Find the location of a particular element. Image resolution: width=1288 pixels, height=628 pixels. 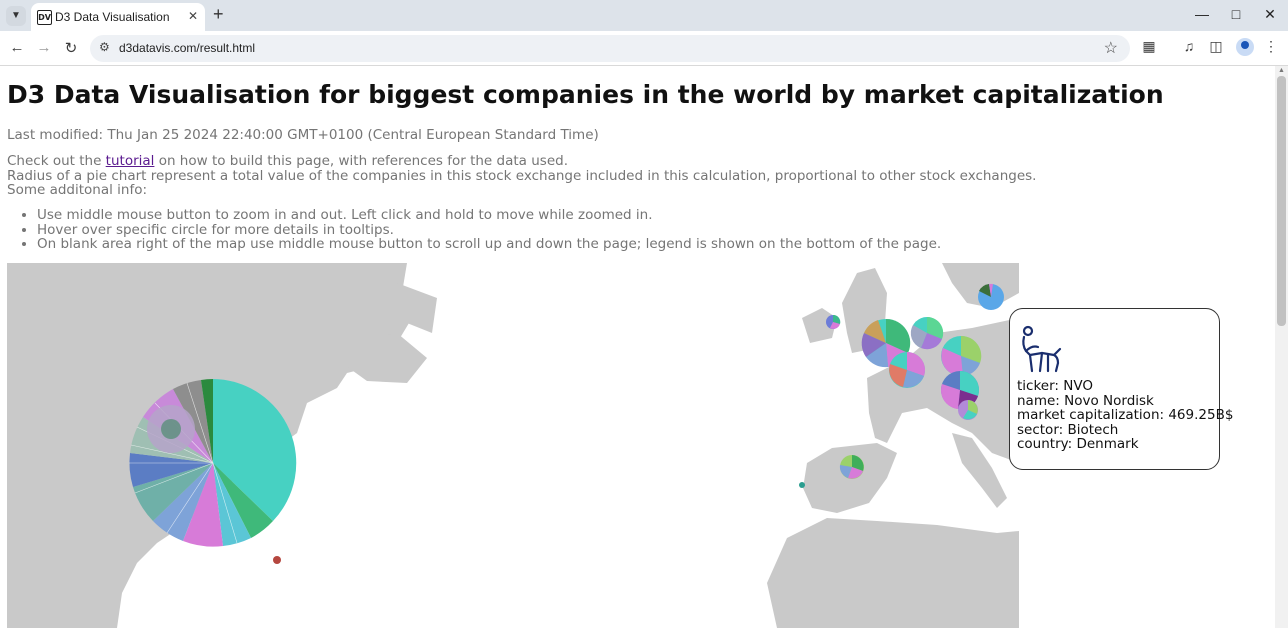

back-icon: ← is located at coordinates (17, 47).